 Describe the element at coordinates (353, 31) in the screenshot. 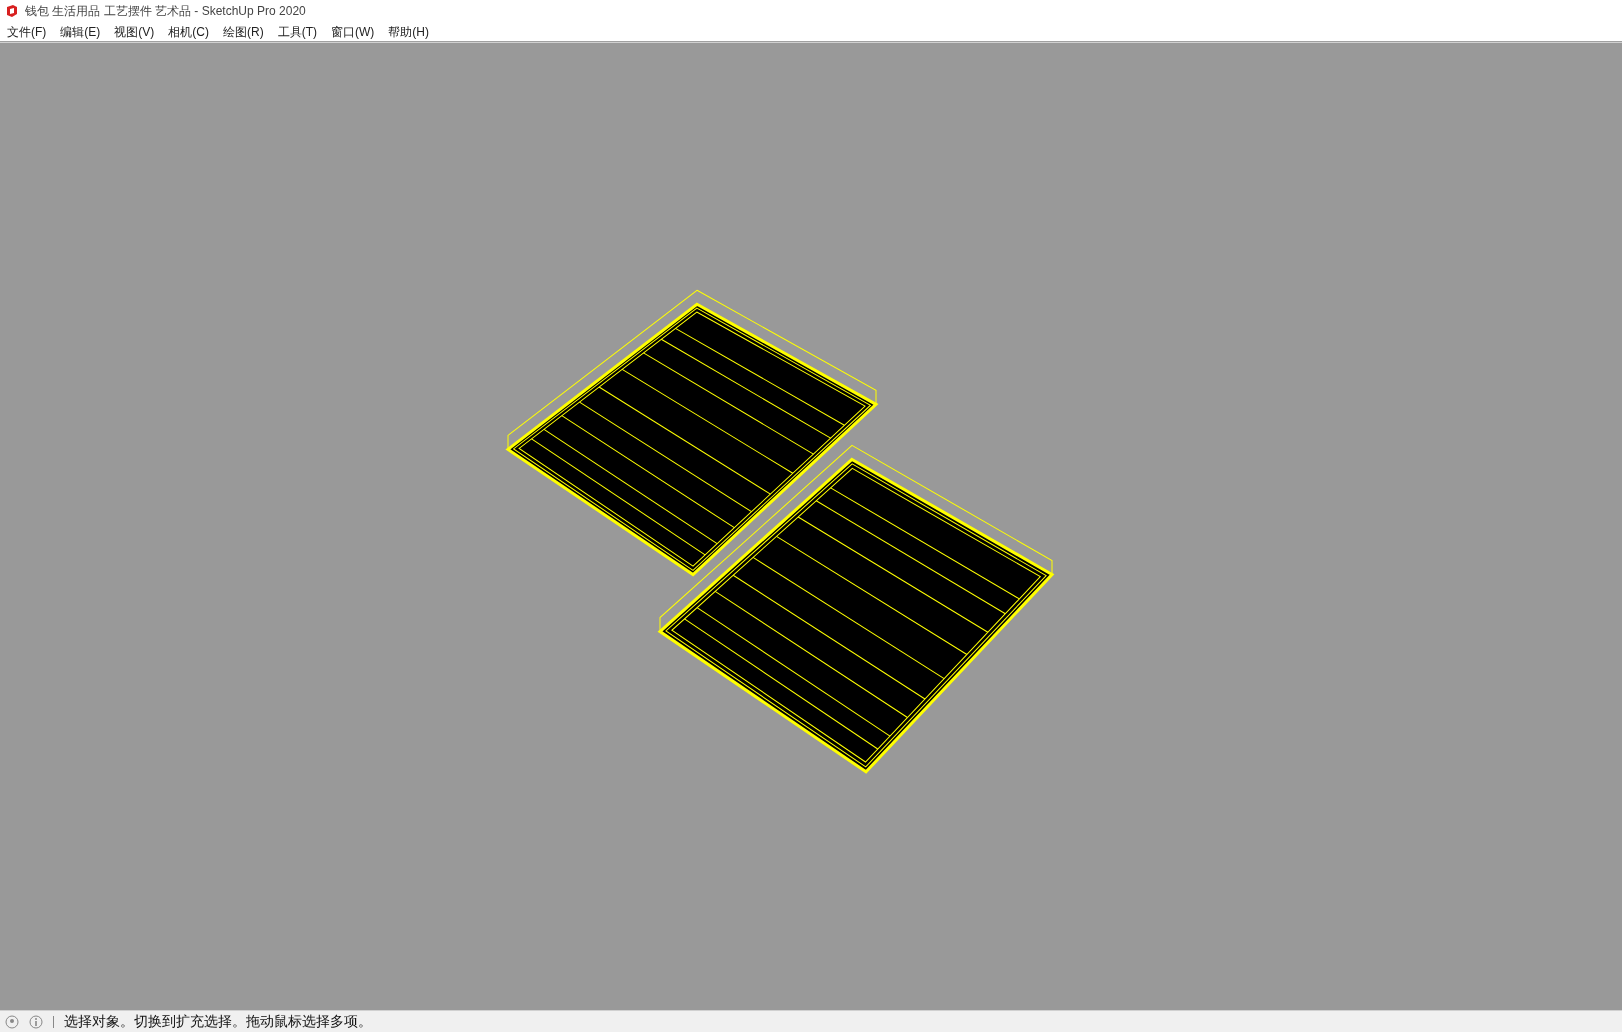

I see `menu-item: 窗口(W)` at that location.